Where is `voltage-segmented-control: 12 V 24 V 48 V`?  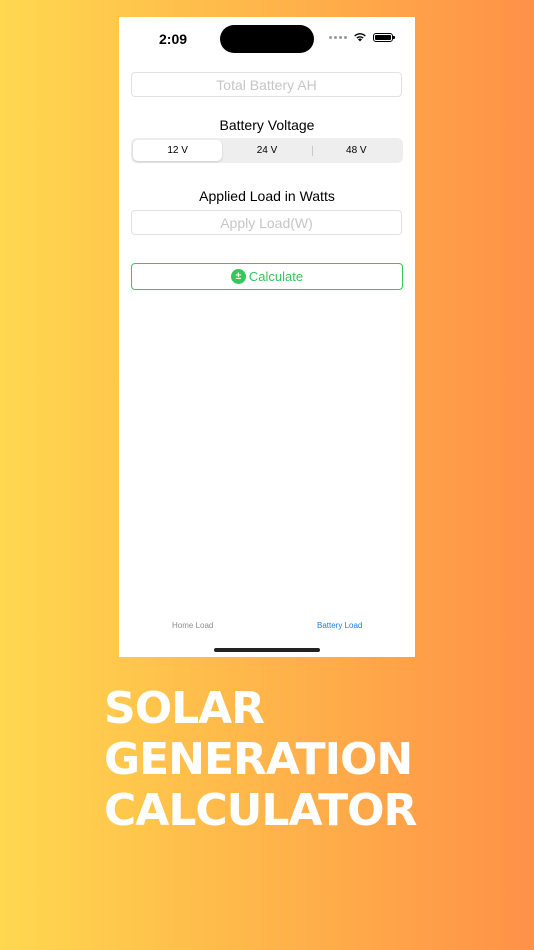
voltage-segmented-control: 12 V 24 V 48 V is located at coordinates (267, 150).